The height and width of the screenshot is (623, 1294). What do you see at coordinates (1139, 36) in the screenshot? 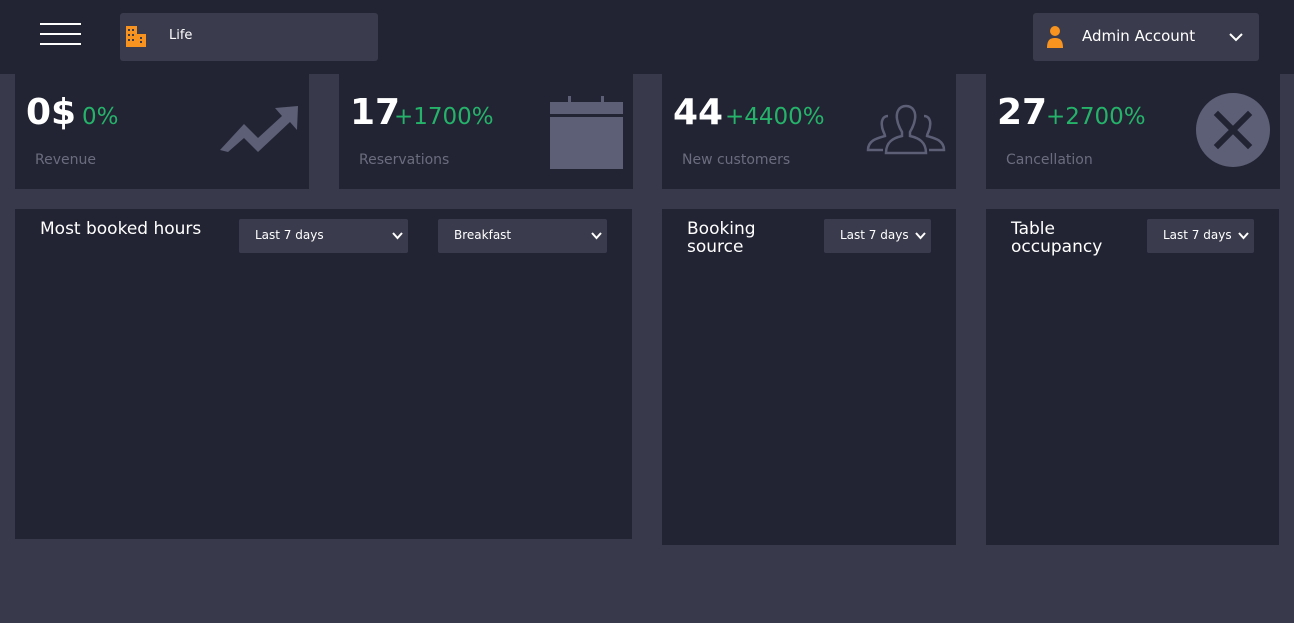
I see `account-name: Admin Account` at bounding box center [1139, 36].